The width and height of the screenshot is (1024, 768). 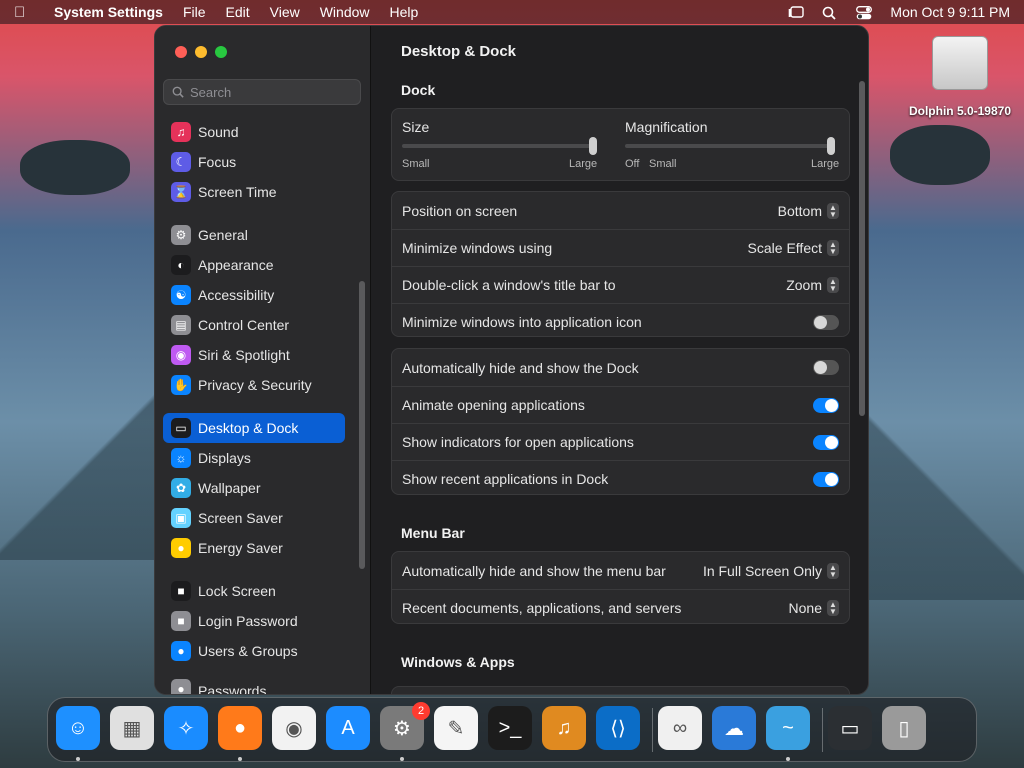 I want to click on minimize-button, so click(x=201, y=52).